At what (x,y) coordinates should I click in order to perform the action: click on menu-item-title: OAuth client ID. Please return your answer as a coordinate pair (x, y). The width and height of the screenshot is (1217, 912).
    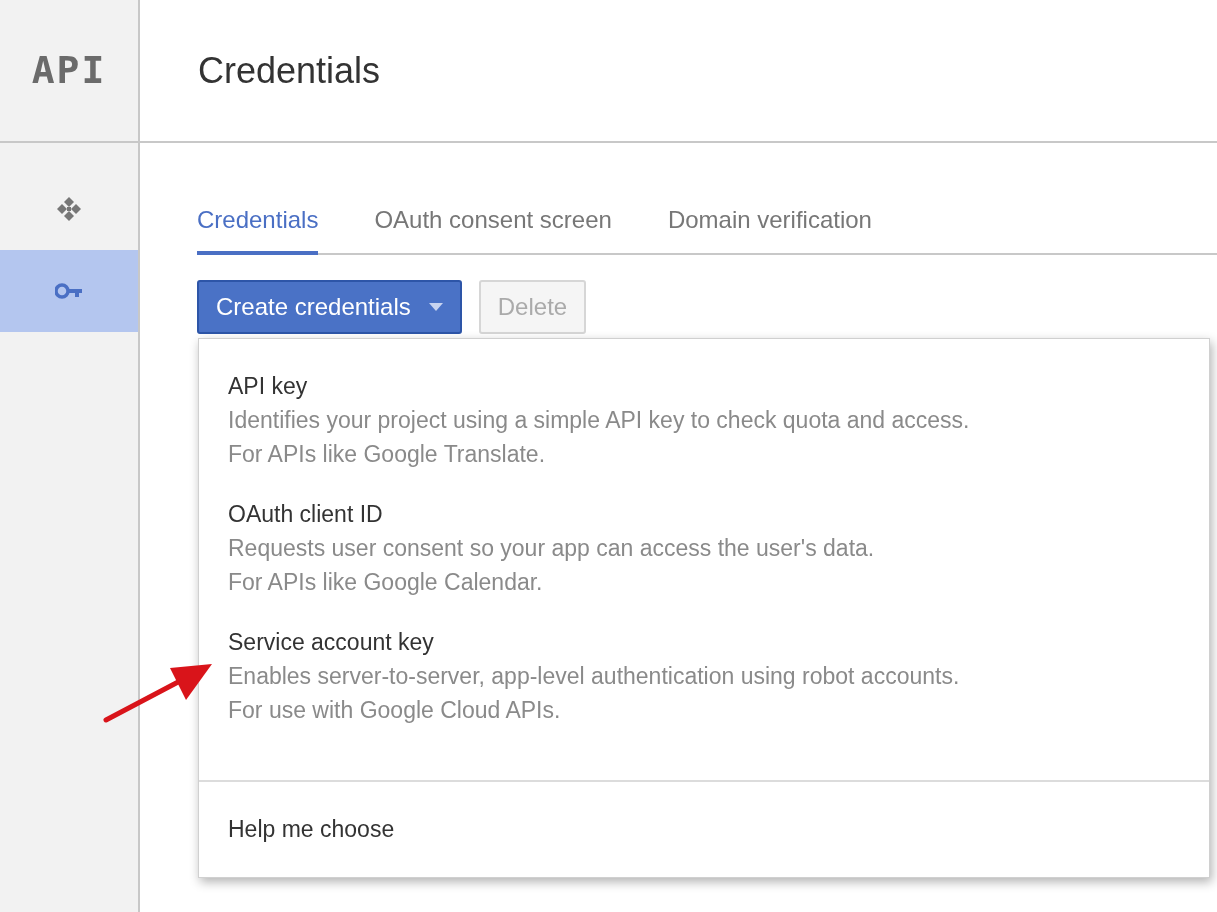
    Looking at the image, I should click on (306, 514).